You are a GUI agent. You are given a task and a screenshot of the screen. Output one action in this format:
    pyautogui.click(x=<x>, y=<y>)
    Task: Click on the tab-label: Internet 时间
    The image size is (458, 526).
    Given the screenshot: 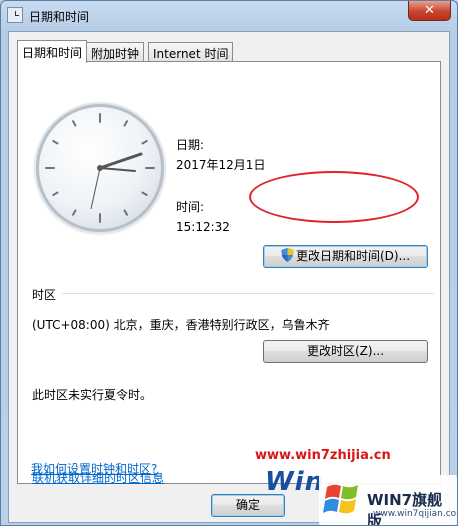 What is the action you would take?
    pyautogui.click(x=191, y=54)
    